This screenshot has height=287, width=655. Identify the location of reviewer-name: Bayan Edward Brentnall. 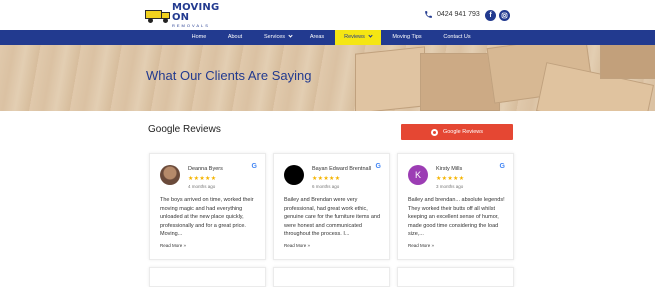
(342, 169).